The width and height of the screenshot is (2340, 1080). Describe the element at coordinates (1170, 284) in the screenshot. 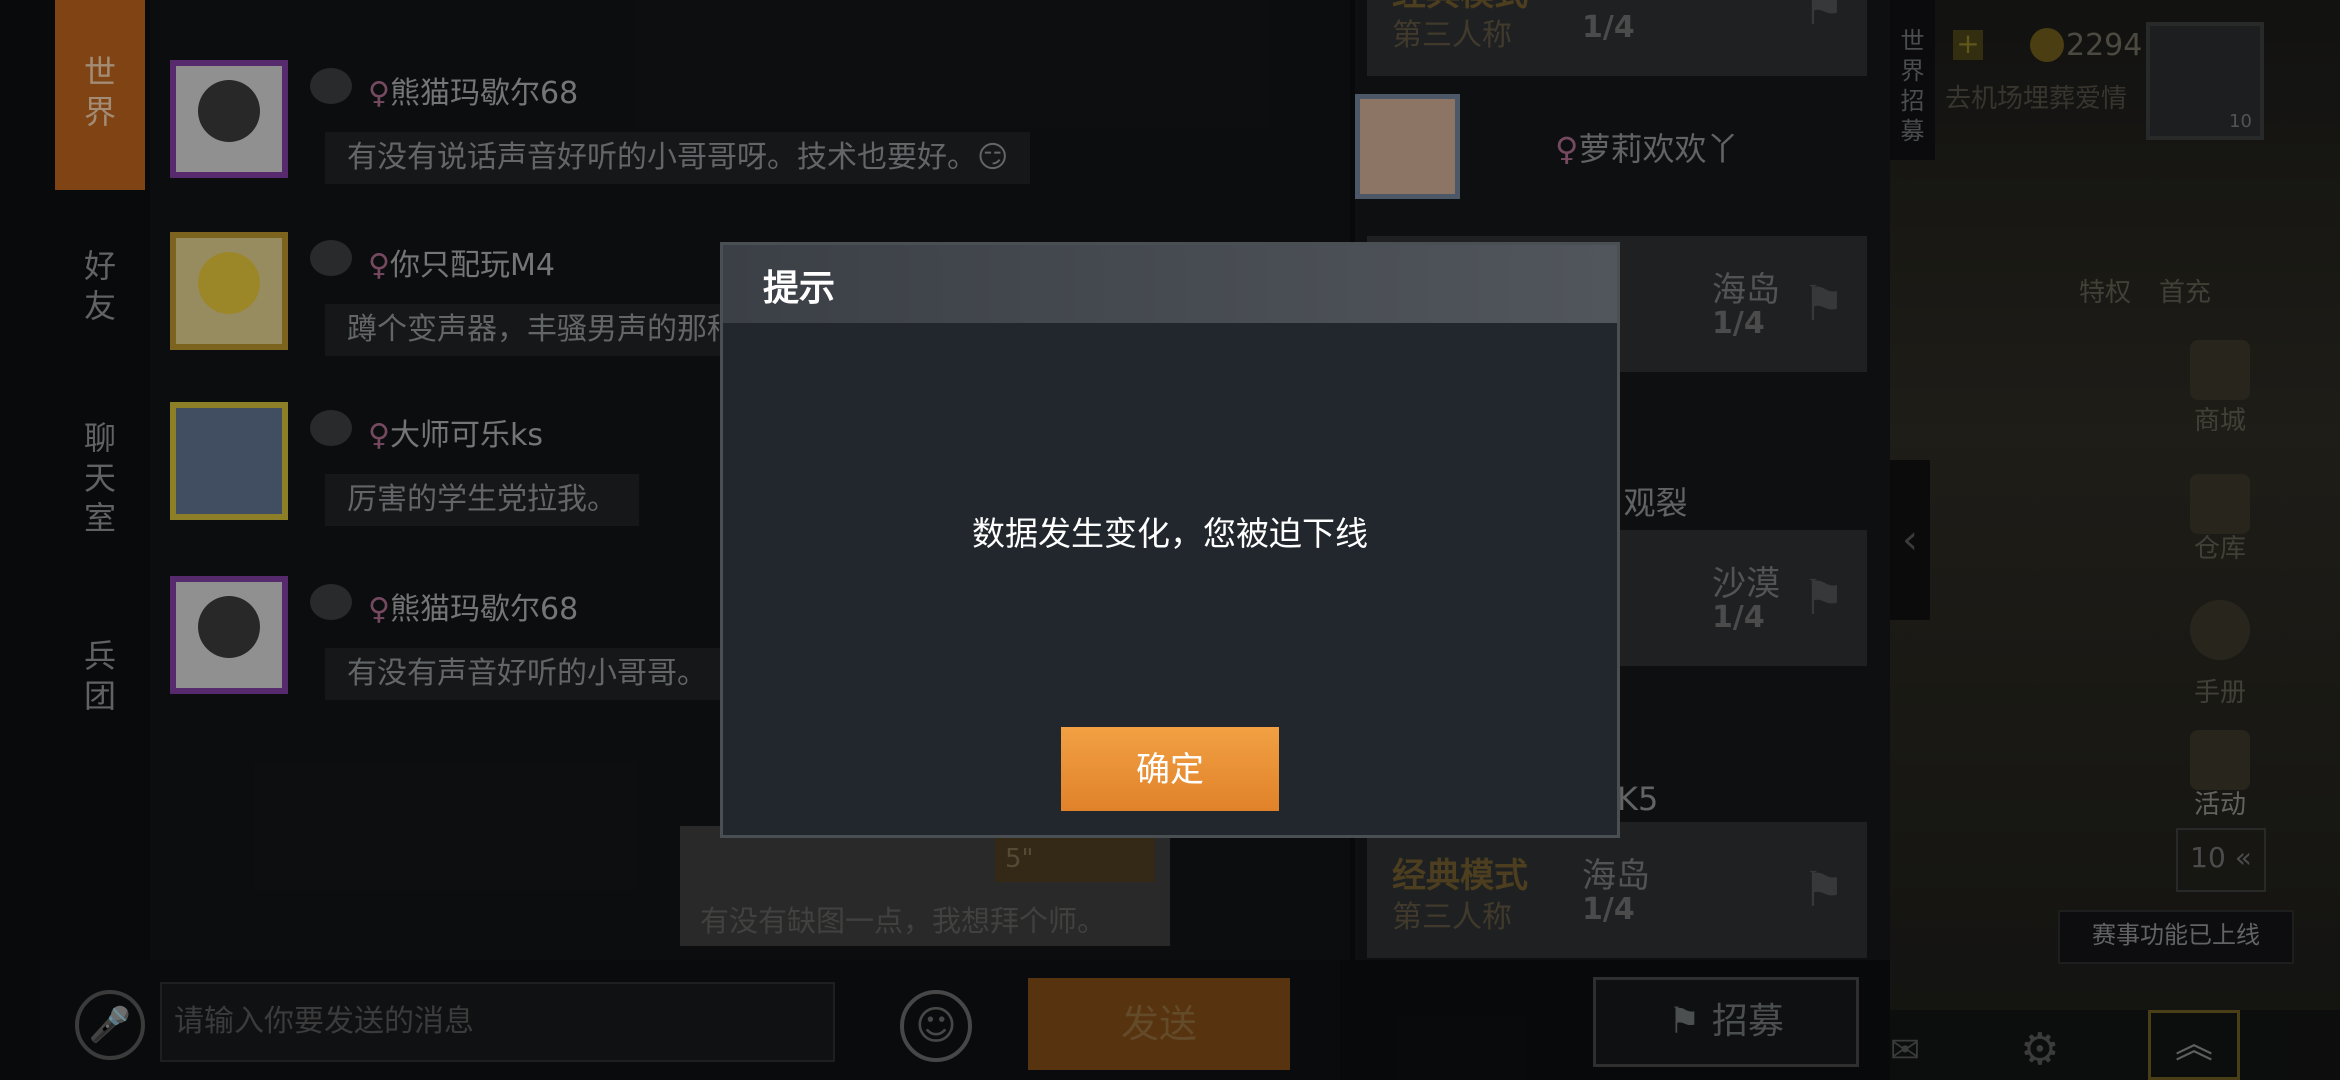

I see `dialog-header: 提示` at that location.